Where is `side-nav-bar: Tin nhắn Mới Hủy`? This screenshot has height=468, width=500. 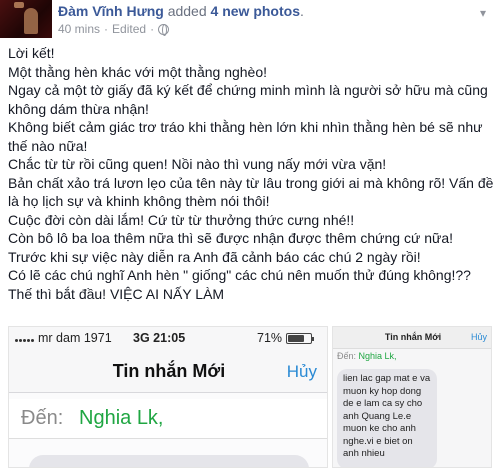
side-nav-bar: Tin nhắn Mới Hủy is located at coordinates (412, 338).